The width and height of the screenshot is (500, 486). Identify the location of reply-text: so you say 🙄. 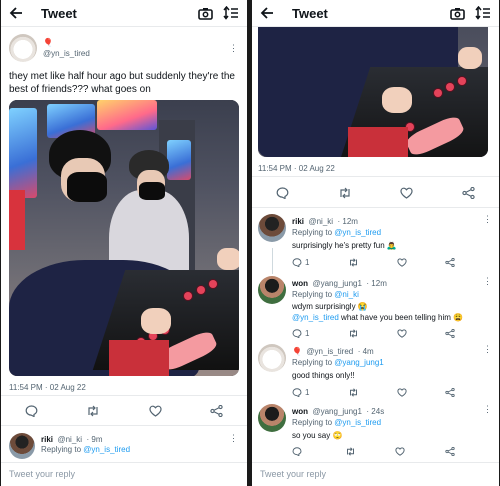
(317, 435).